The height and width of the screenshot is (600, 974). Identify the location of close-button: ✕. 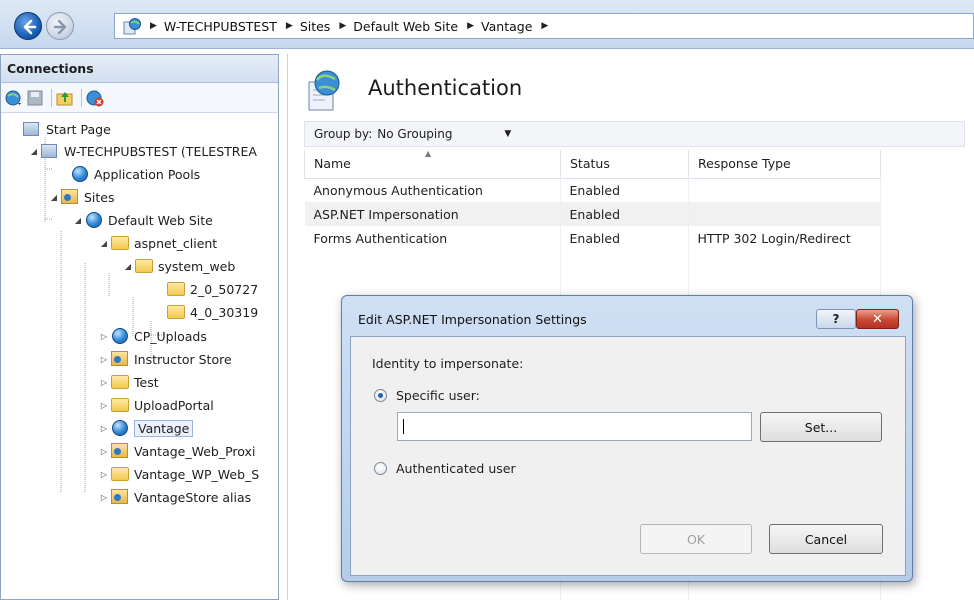
(877, 319).